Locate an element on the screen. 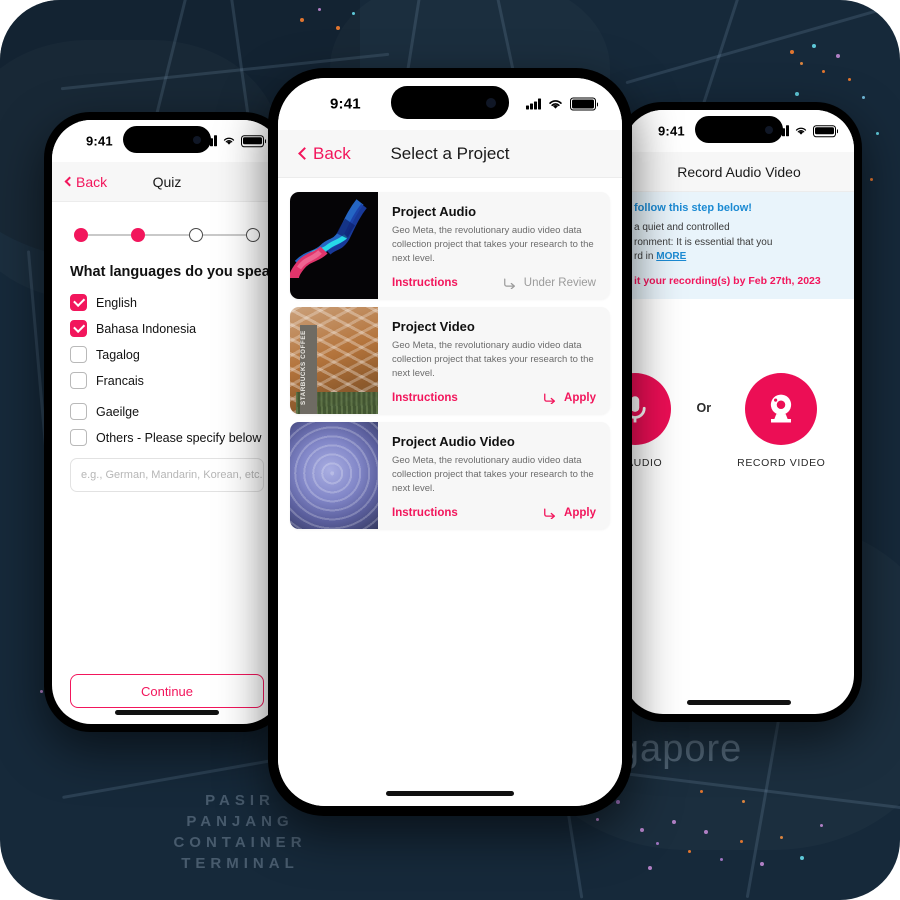 This screenshot has height=900, width=900. option-bahasa-indonesia: Bahasa Indonesia is located at coordinates (167, 328).